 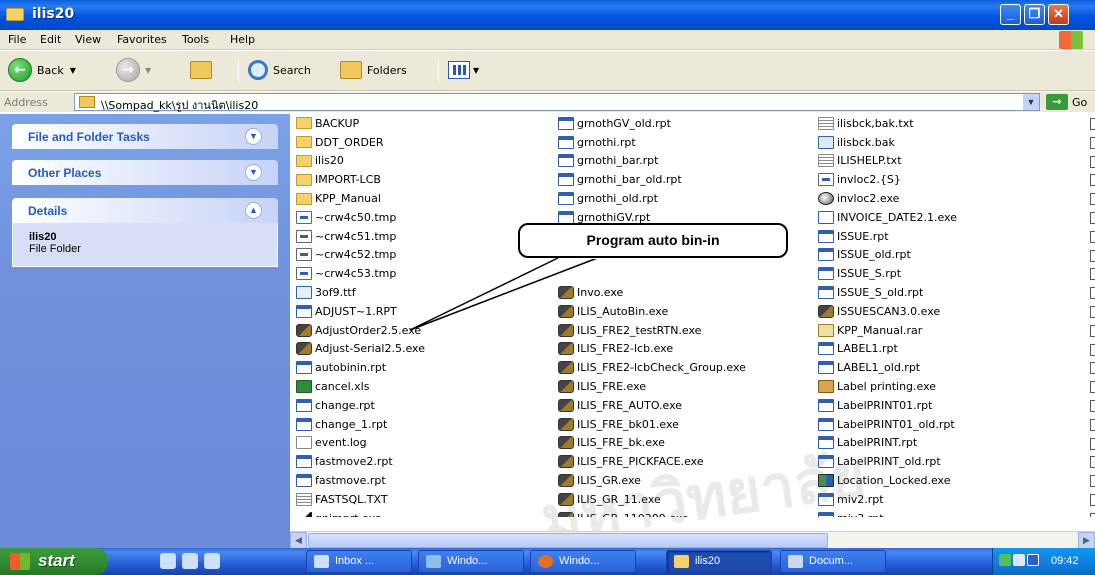 I want to click on file-item: ILIS_AutoBin.exe, so click(x=689, y=311).